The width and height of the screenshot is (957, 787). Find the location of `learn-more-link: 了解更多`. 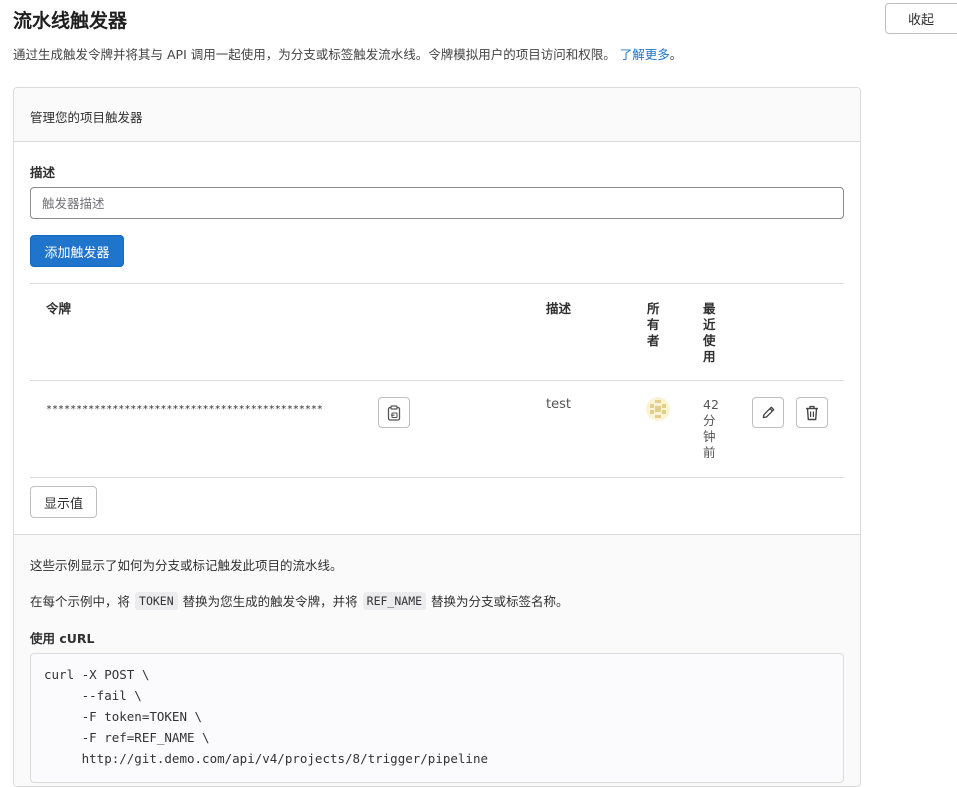

learn-more-link: 了解更多 is located at coordinates (645, 54).